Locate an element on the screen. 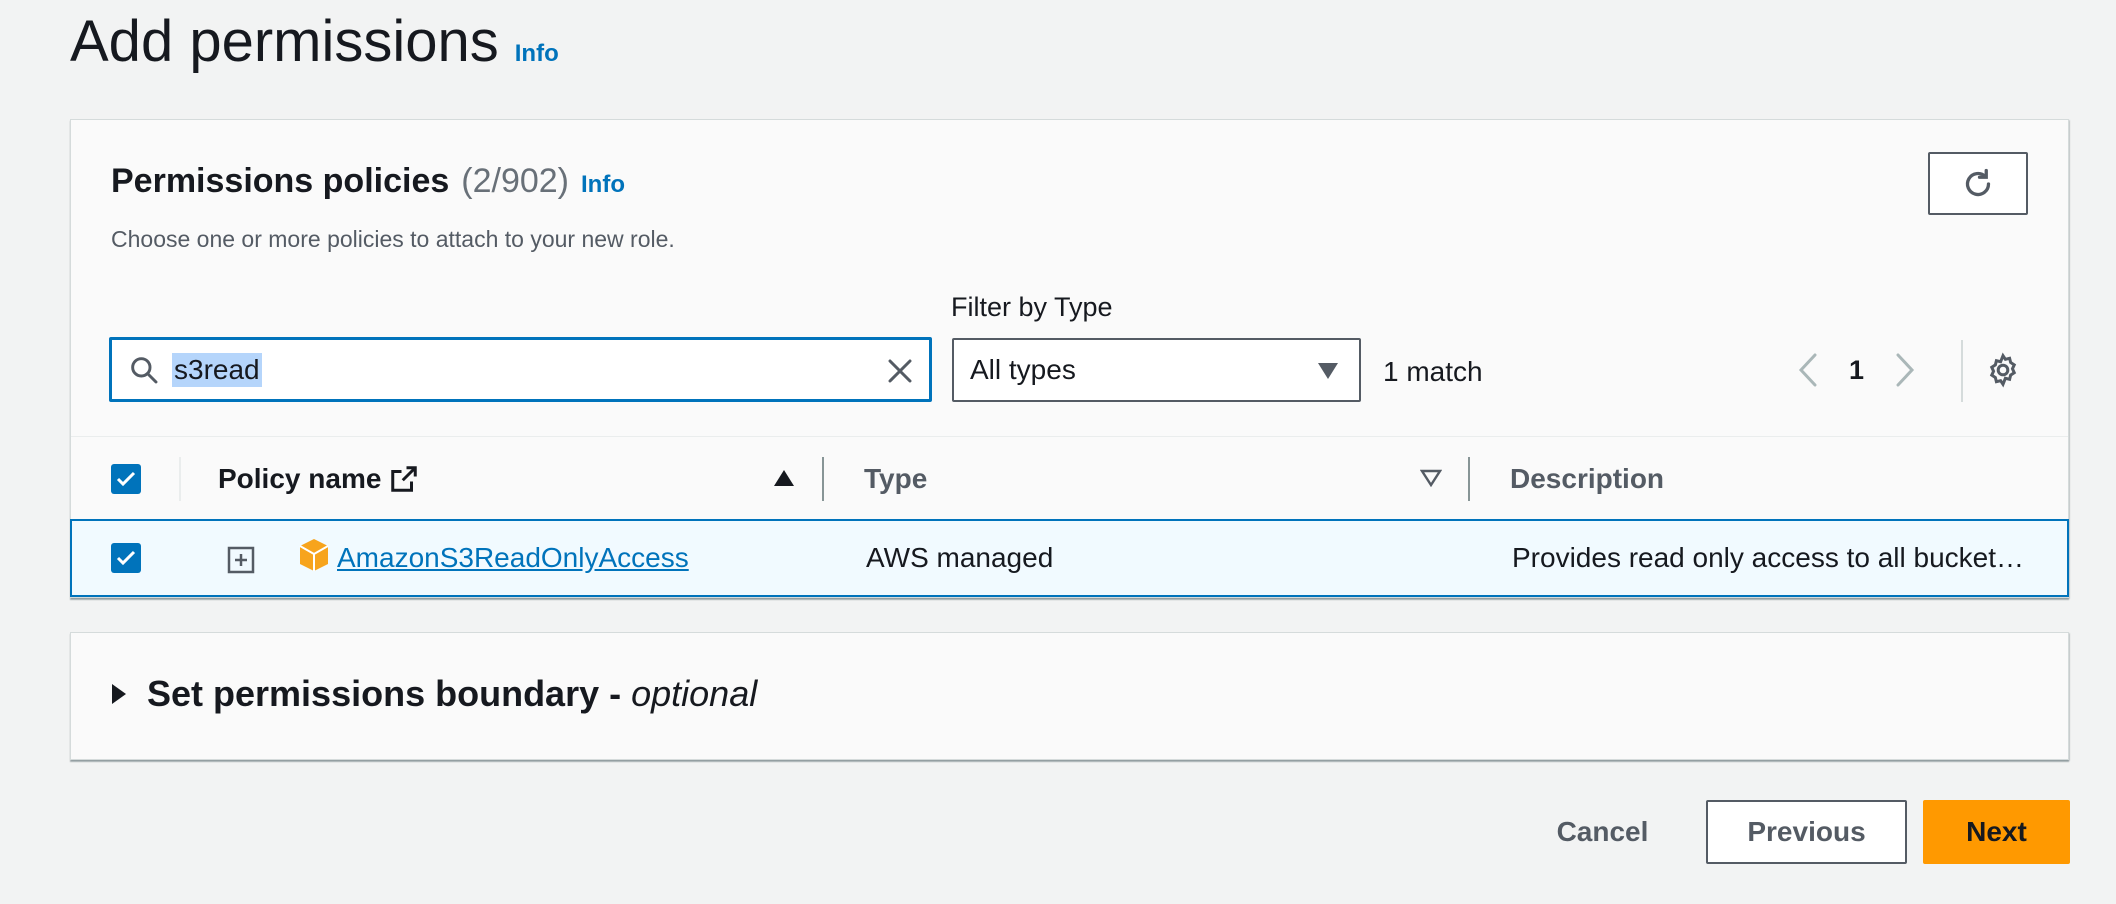 The image size is (2116, 904). sort-ascending-icon is located at coordinates (784, 478).